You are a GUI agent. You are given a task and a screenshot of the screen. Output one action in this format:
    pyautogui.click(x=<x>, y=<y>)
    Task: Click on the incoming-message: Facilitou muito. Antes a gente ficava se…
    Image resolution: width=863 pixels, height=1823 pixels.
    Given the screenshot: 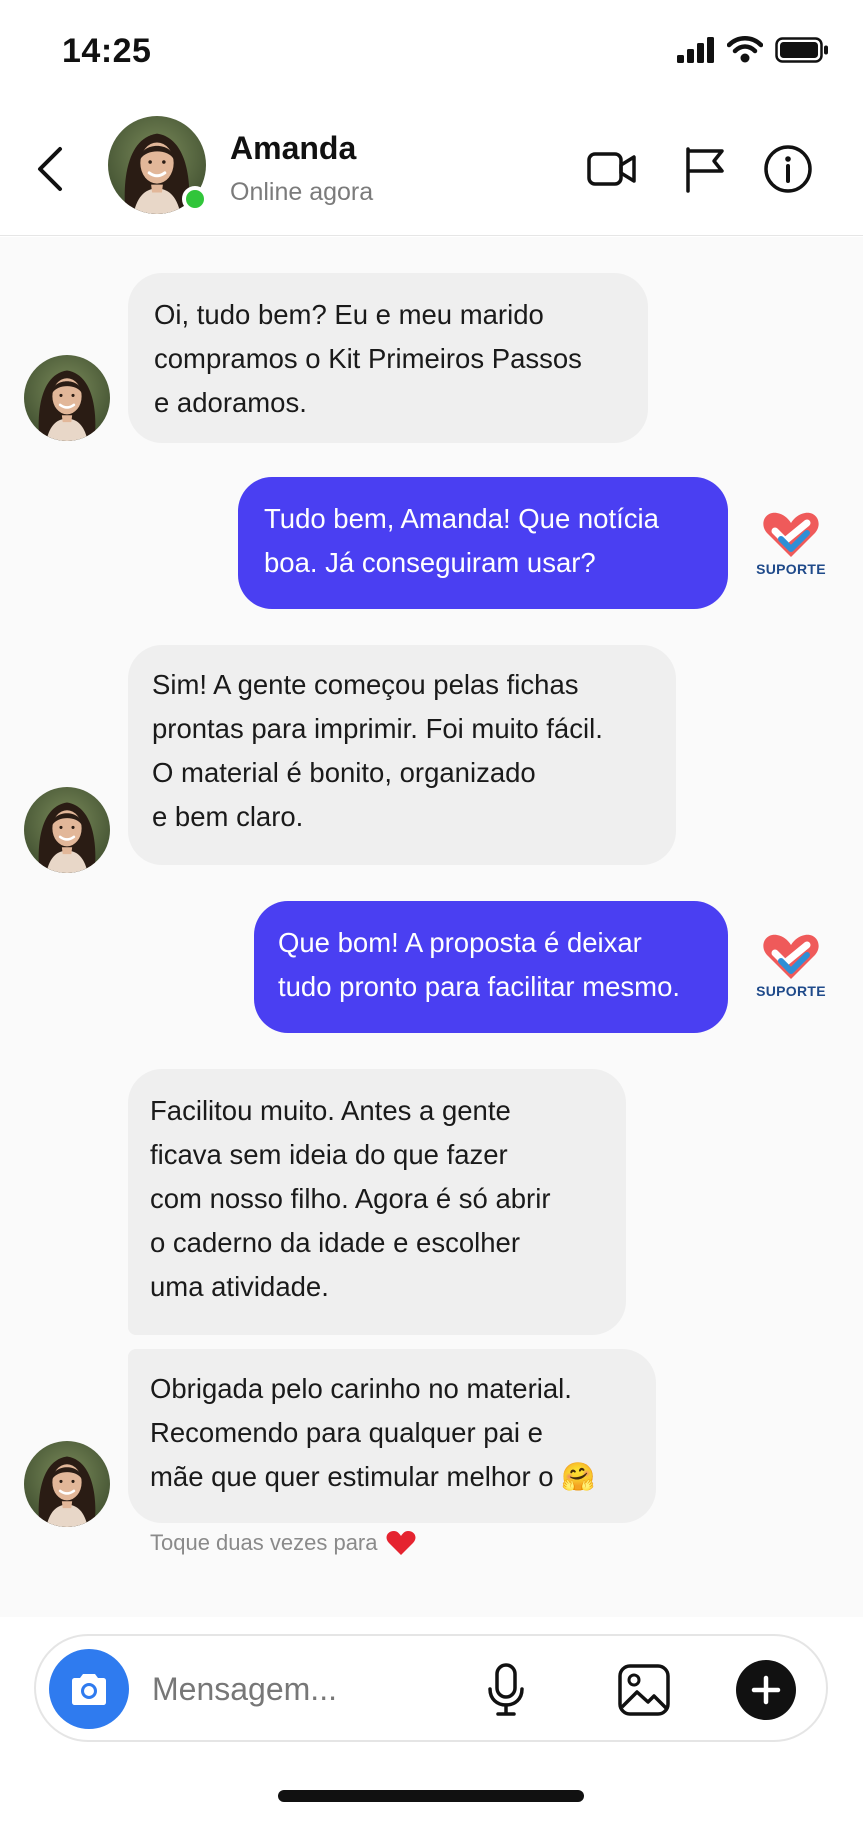 What is the action you would take?
    pyautogui.click(x=377, y=1202)
    